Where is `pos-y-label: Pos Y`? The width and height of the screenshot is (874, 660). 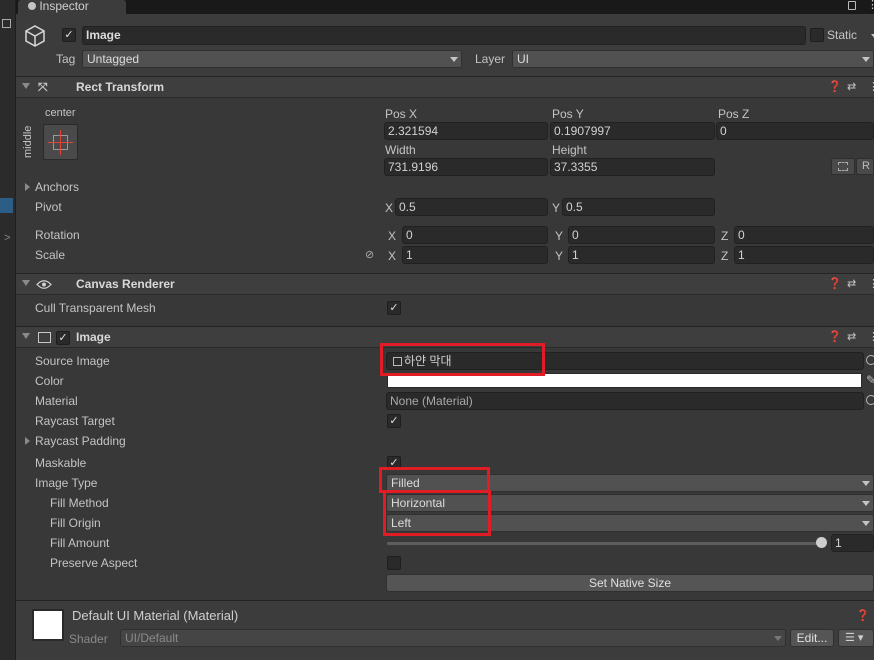 pos-y-label: Pos Y is located at coordinates (568, 114).